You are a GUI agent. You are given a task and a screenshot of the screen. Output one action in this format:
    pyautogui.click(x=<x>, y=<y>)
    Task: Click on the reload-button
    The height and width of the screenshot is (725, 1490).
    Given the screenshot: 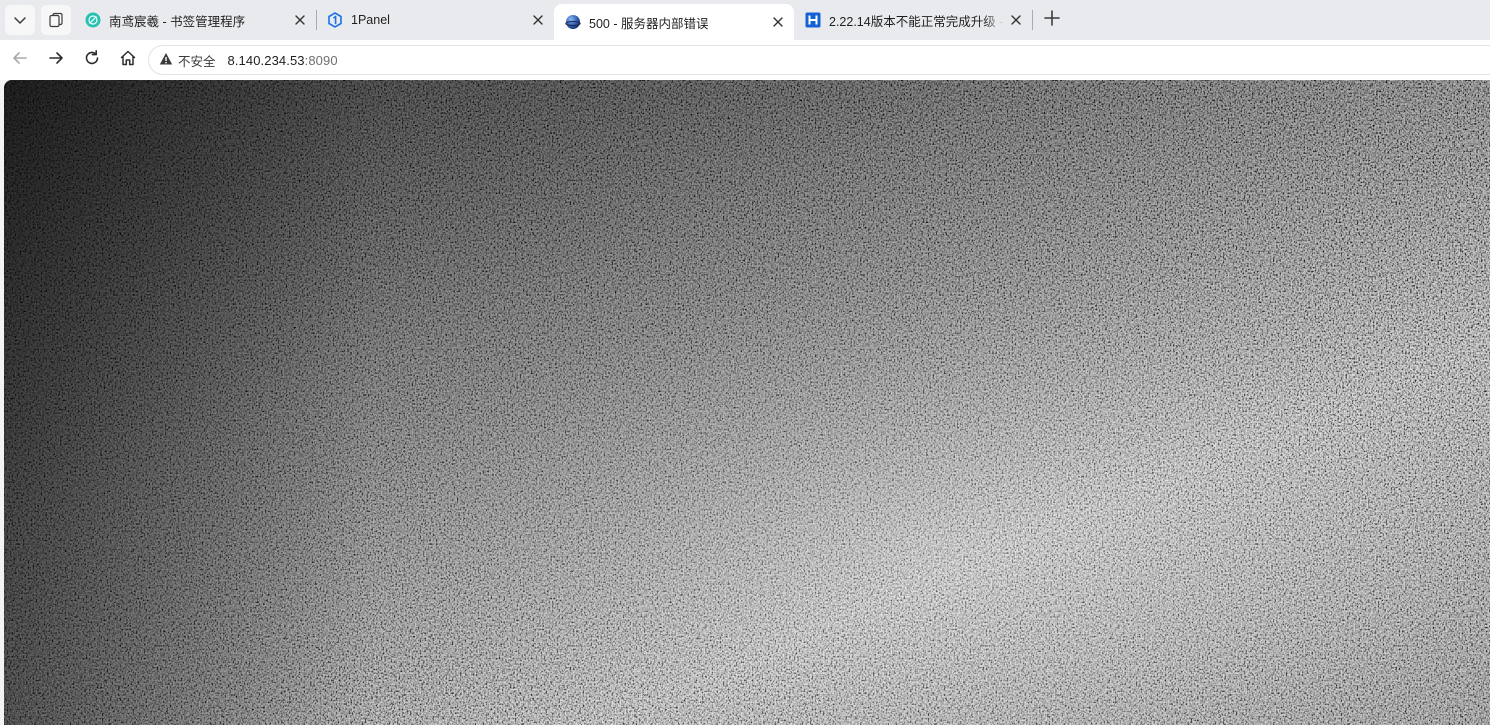 What is the action you would take?
    pyautogui.click(x=92, y=60)
    